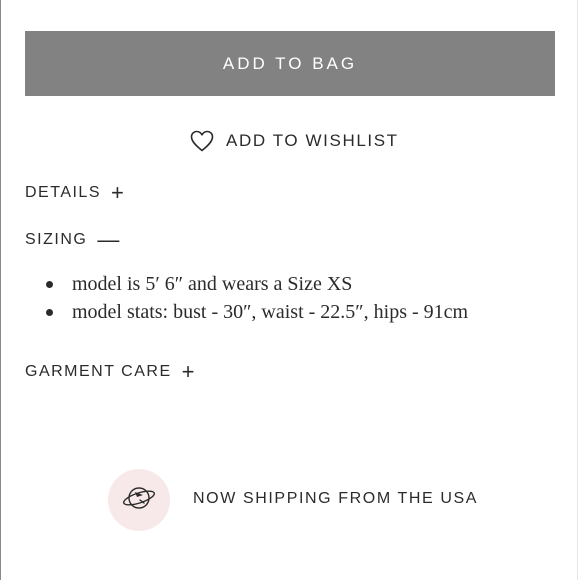 The image size is (580, 580). Describe the element at coordinates (63, 192) in the screenshot. I see `accordion-details-label: DETAILS` at that location.